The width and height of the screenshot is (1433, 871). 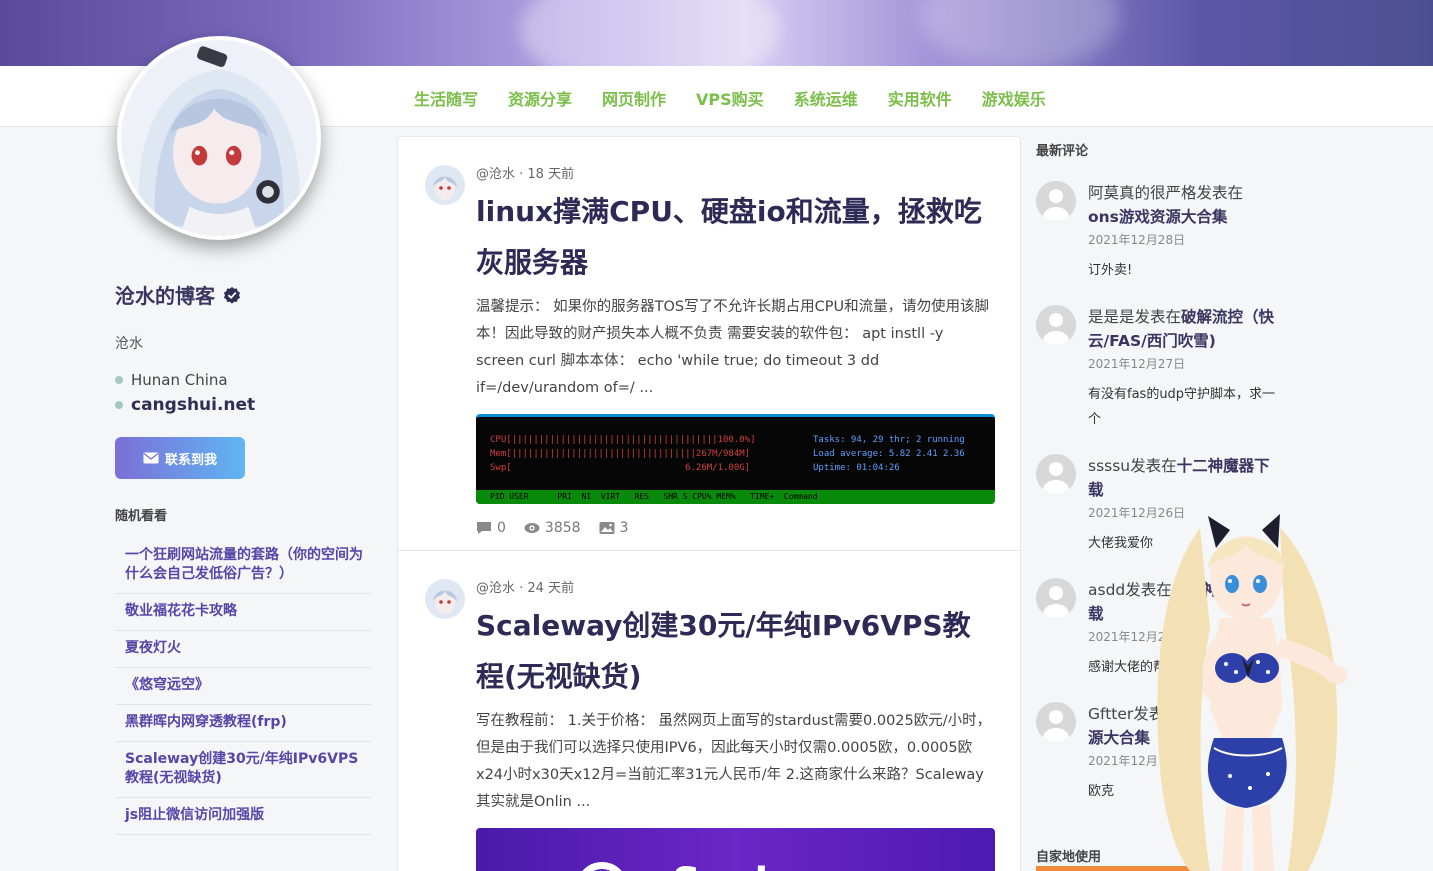 I want to click on eye-icon, so click(x=532, y=528).